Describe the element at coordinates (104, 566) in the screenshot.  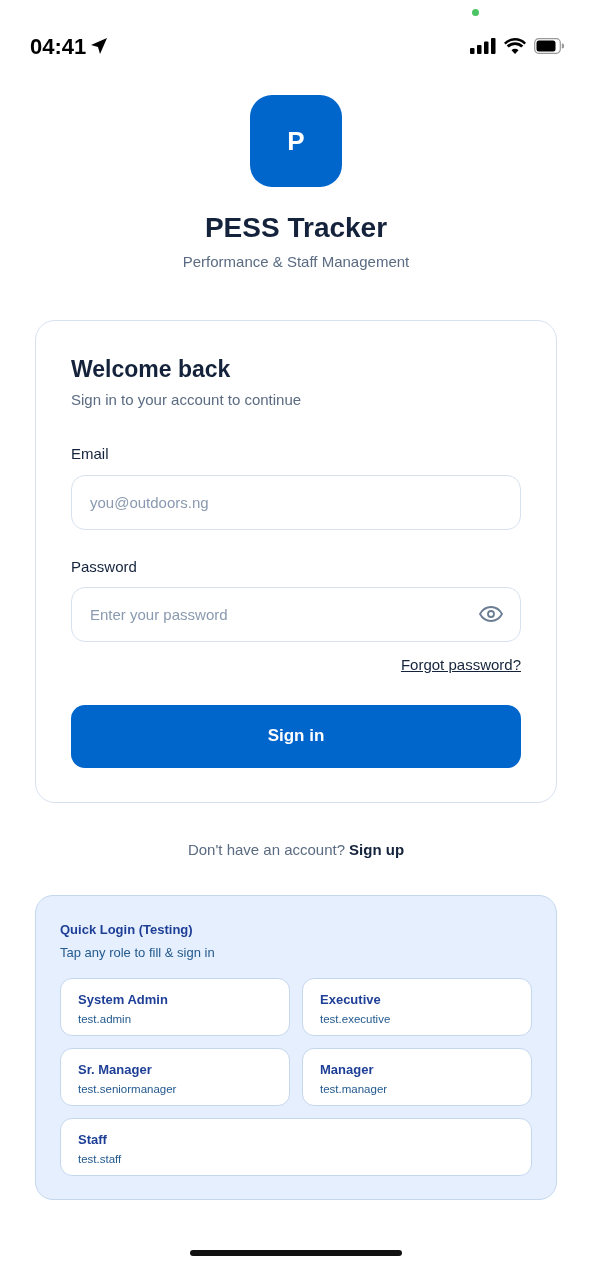
I see `field-label: Password` at that location.